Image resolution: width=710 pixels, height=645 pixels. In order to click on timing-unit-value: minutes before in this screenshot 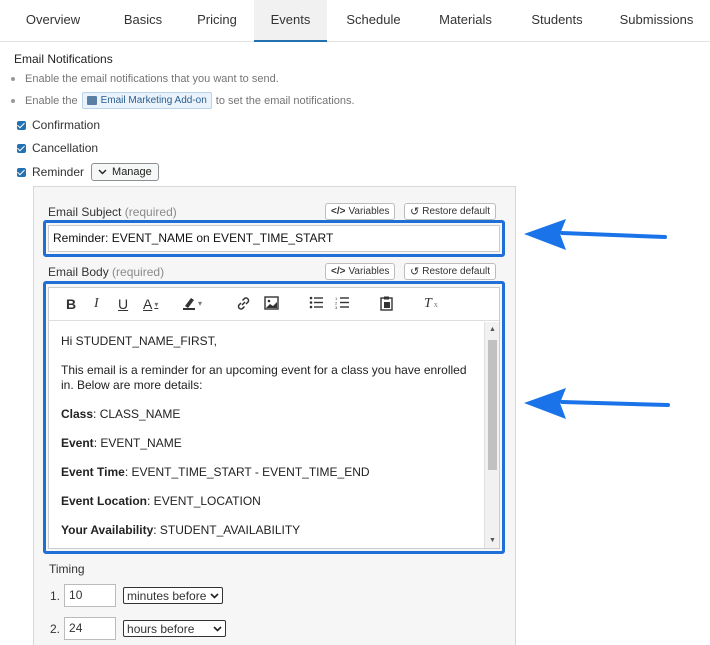, I will do `click(167, 595)`.